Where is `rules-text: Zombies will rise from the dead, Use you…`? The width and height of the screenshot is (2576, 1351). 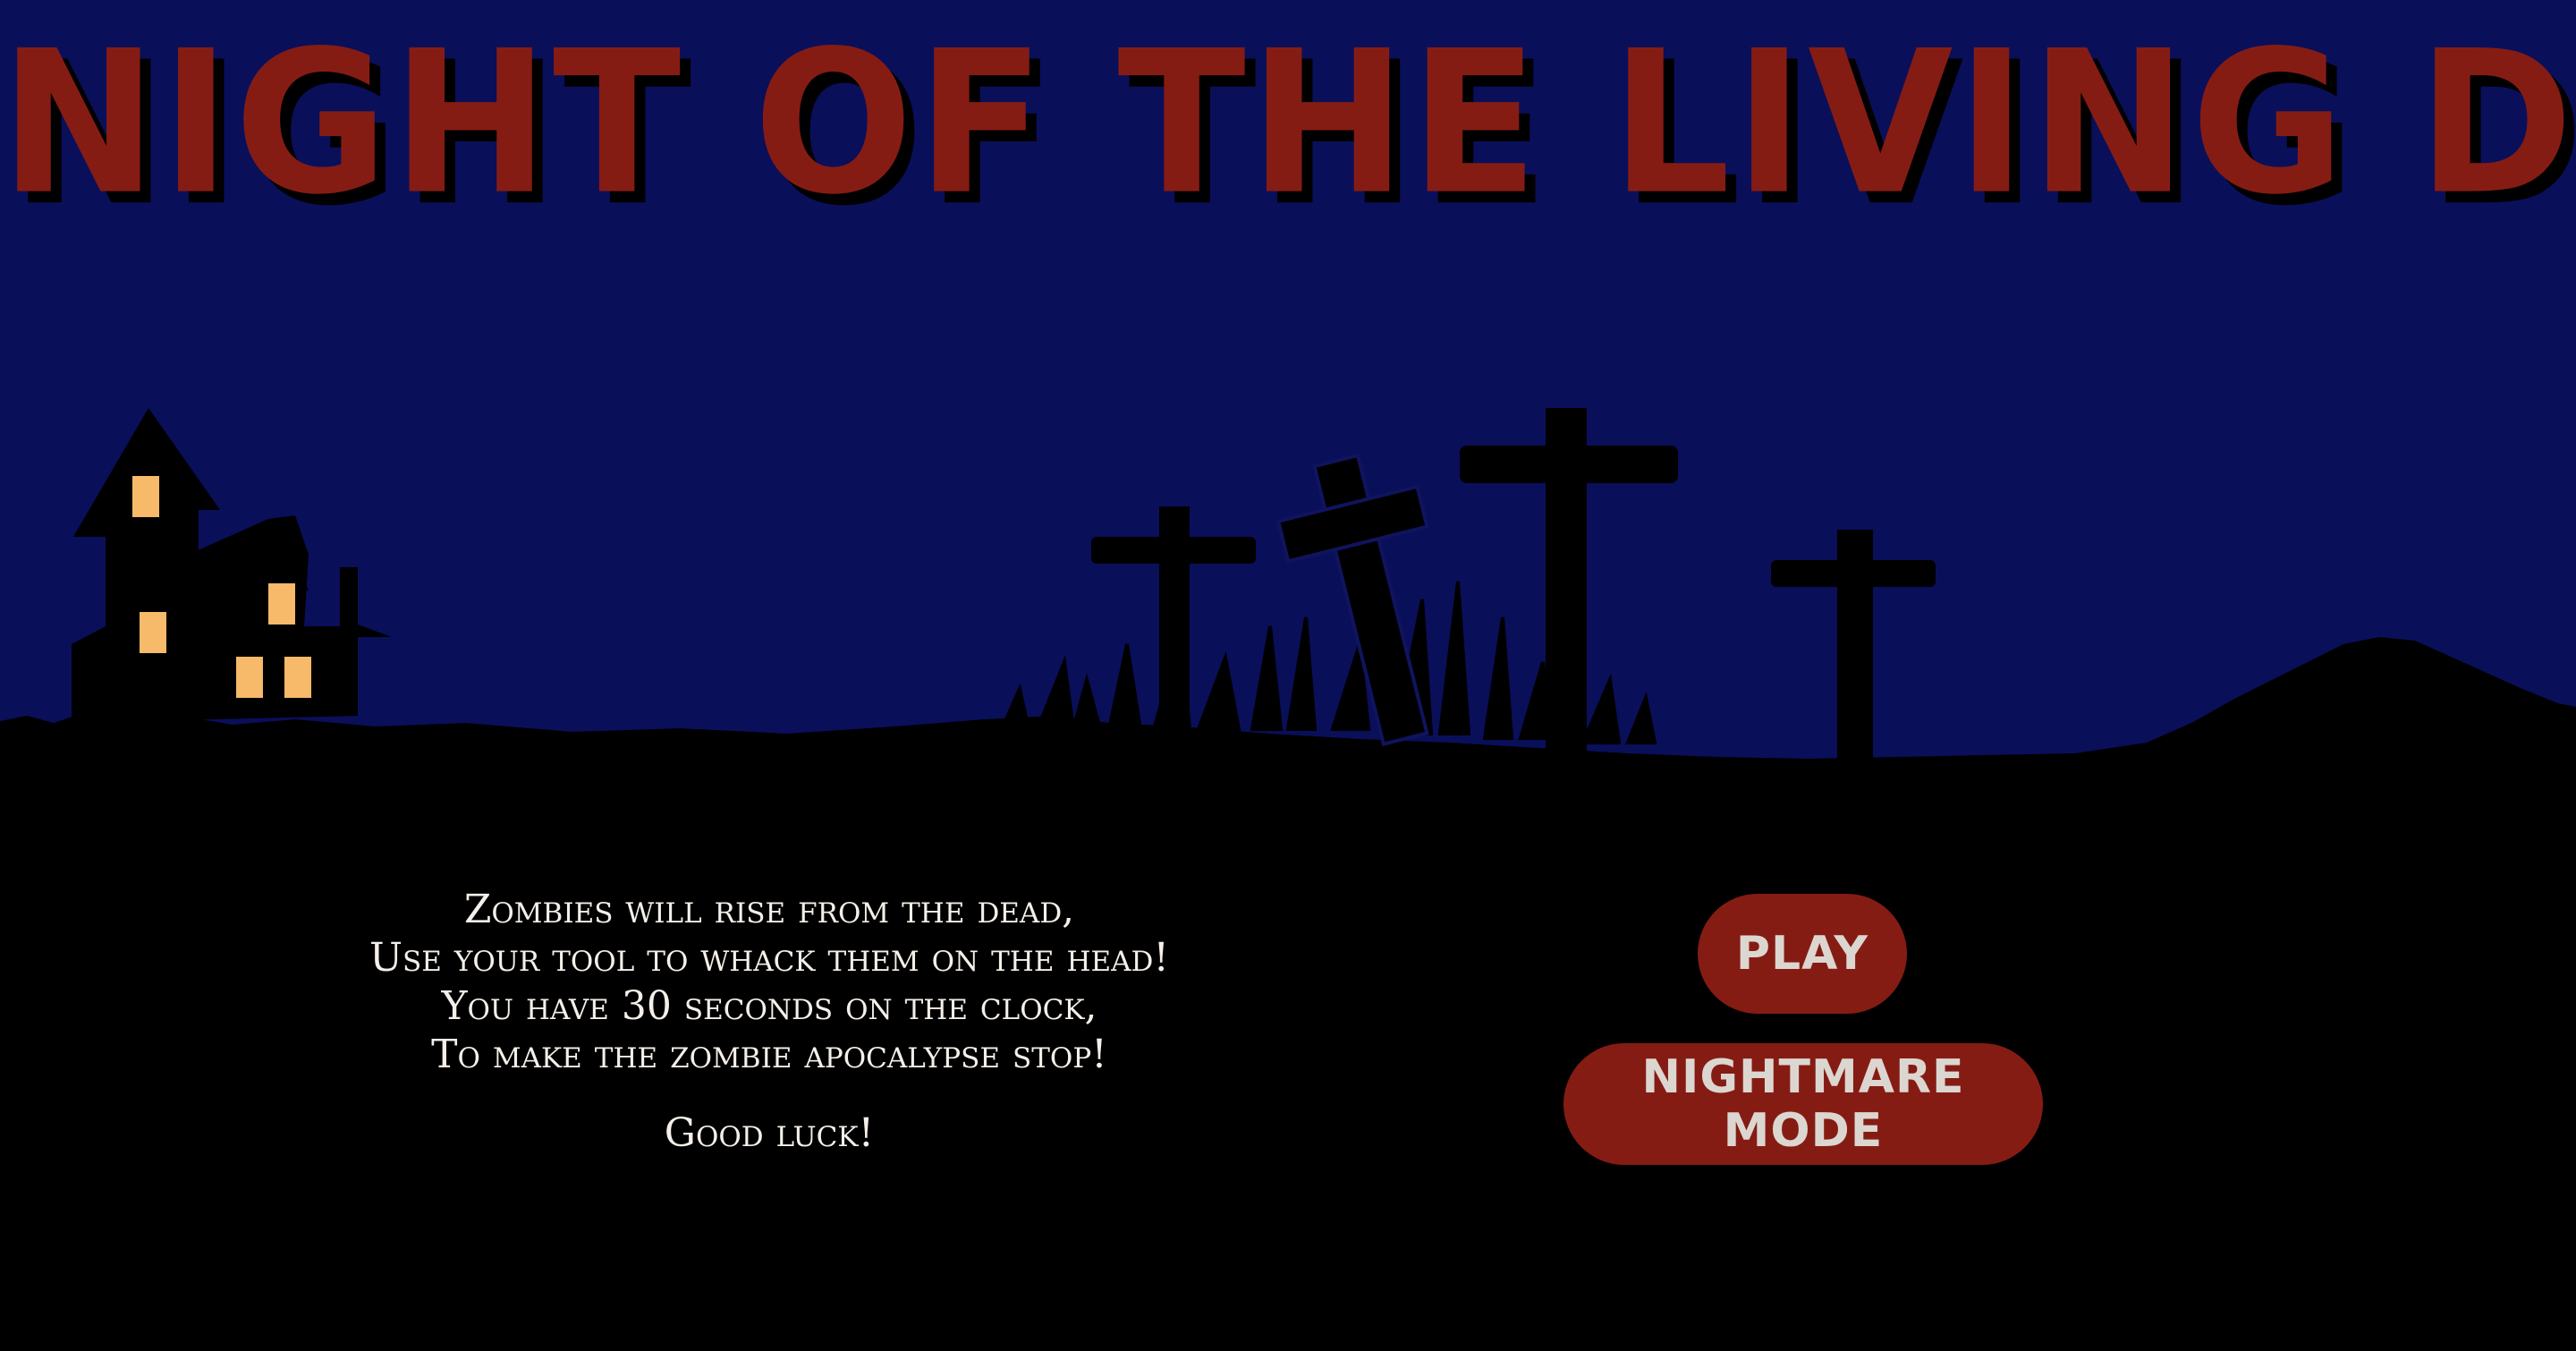 rules-text: Zombies will rise from the dead, Use you… is located at coordinates (769, 1022).